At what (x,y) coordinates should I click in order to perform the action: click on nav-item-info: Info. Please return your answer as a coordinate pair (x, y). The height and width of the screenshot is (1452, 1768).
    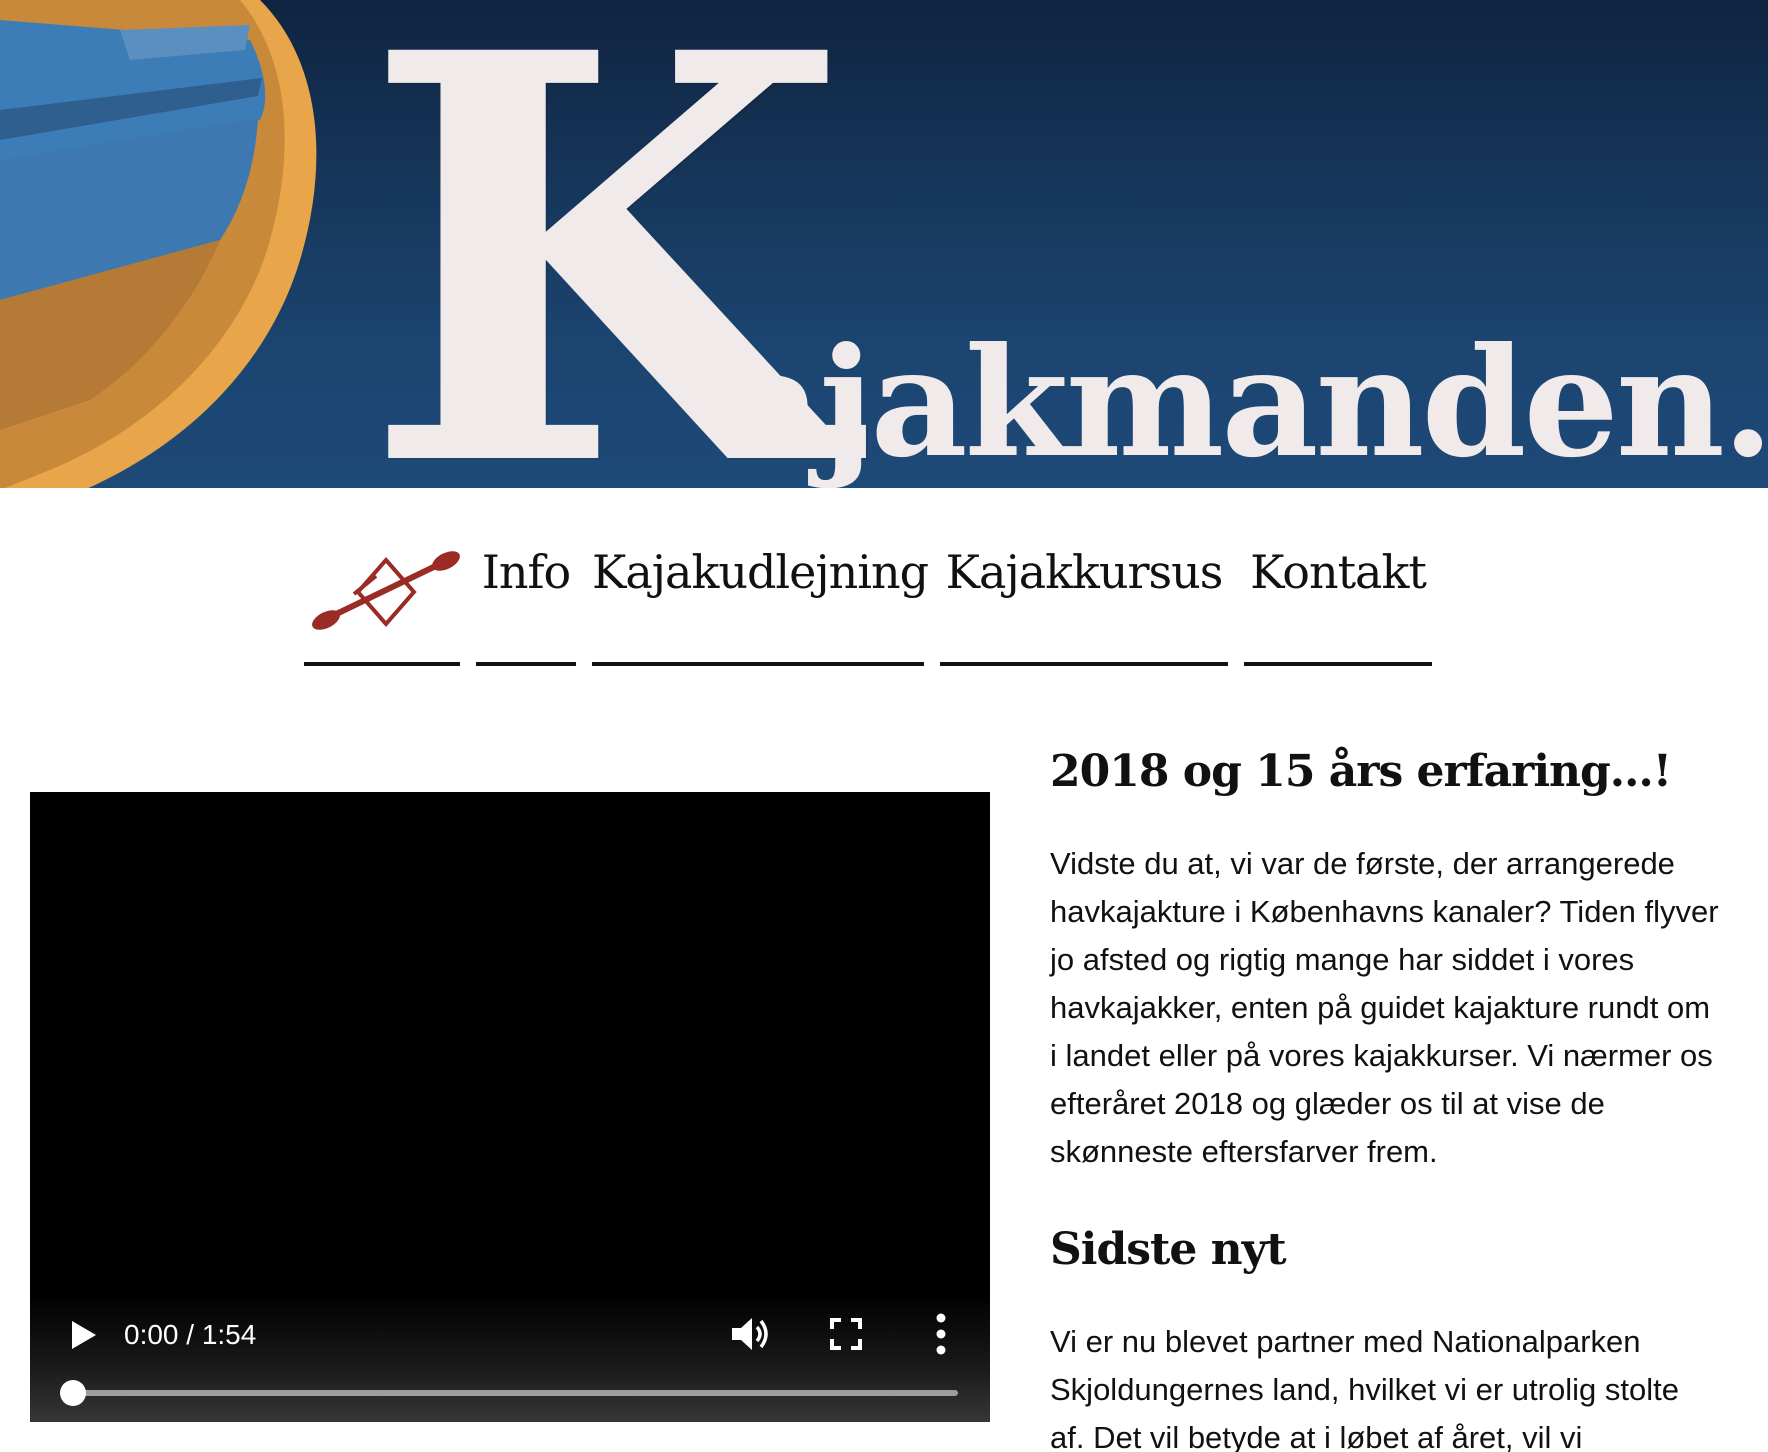
    Looking at the image, I should click on (526, 598).